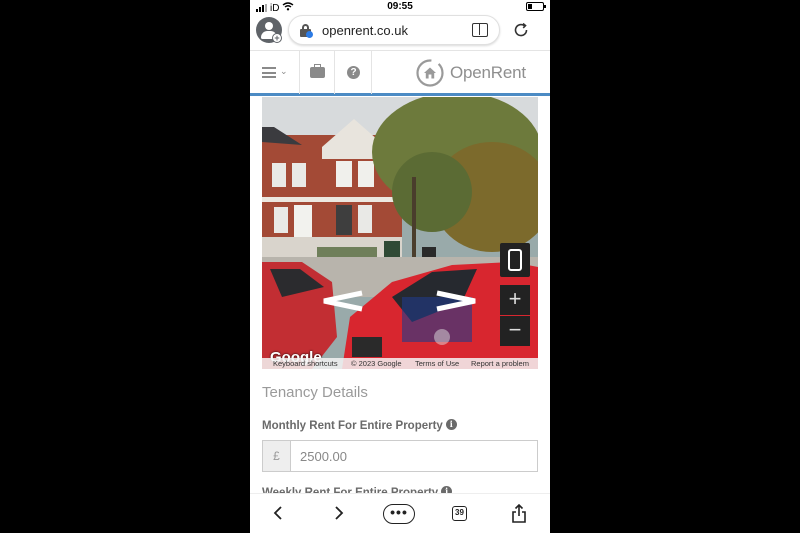  I want to click on more-menu-button: •••, so click(399, 514).